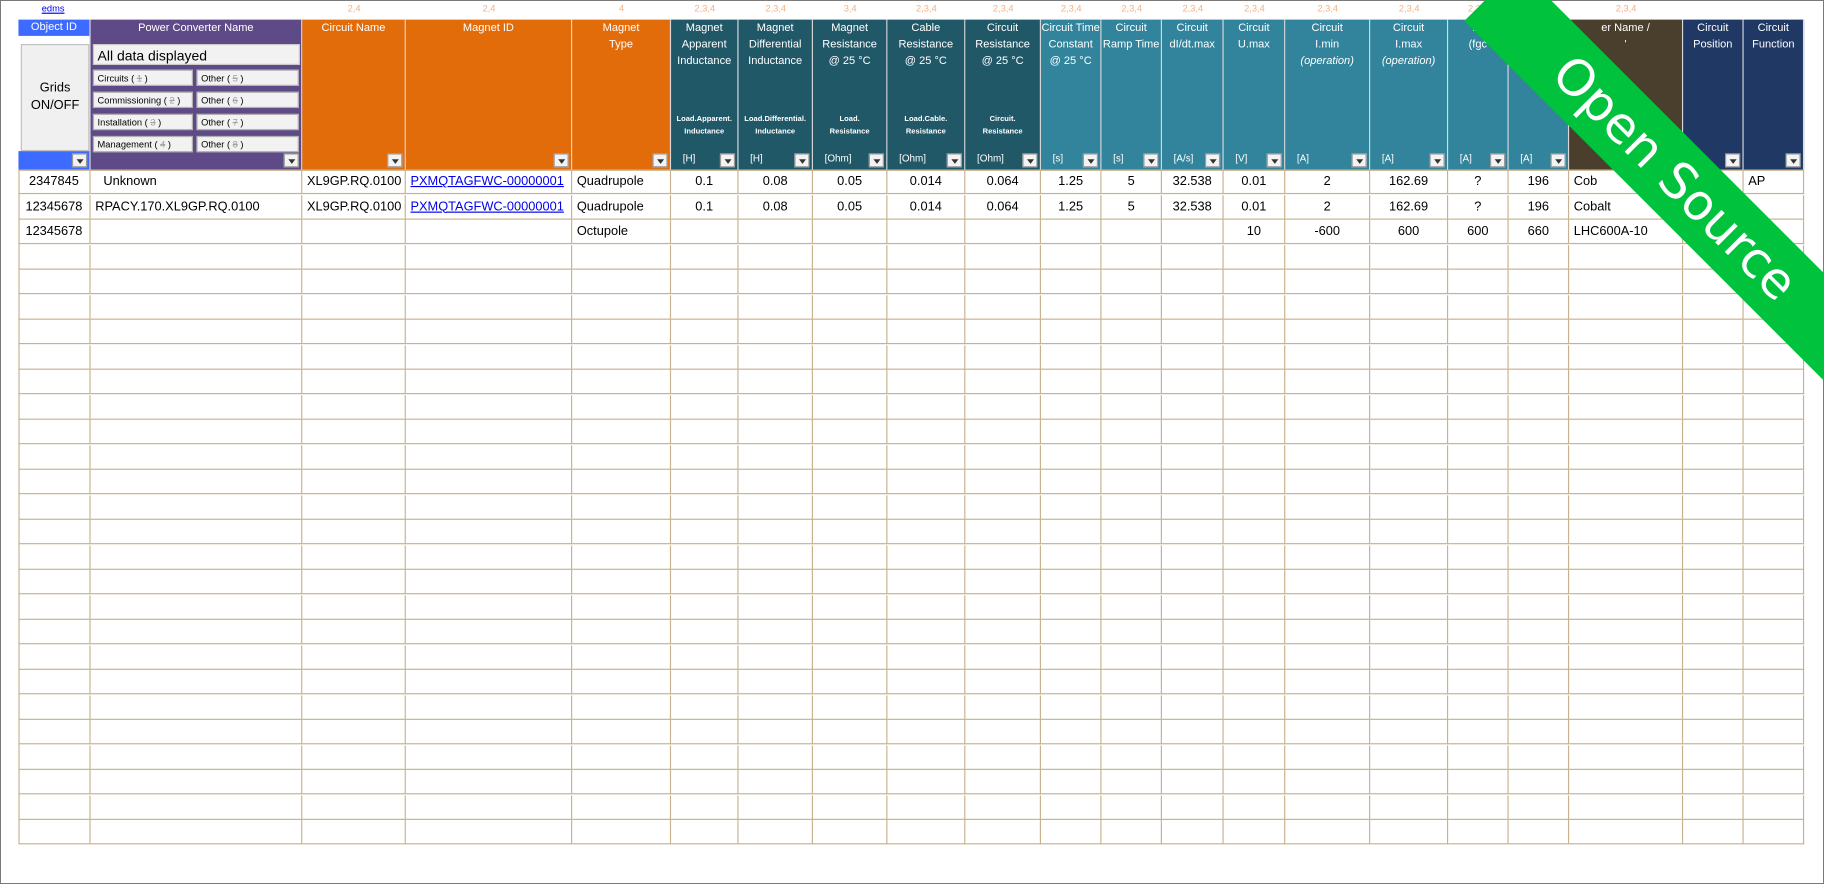  Describe the element at coordinates (247, 100) in the screenshot. I see `filter-button-other: Other ( 6 )` at that location.